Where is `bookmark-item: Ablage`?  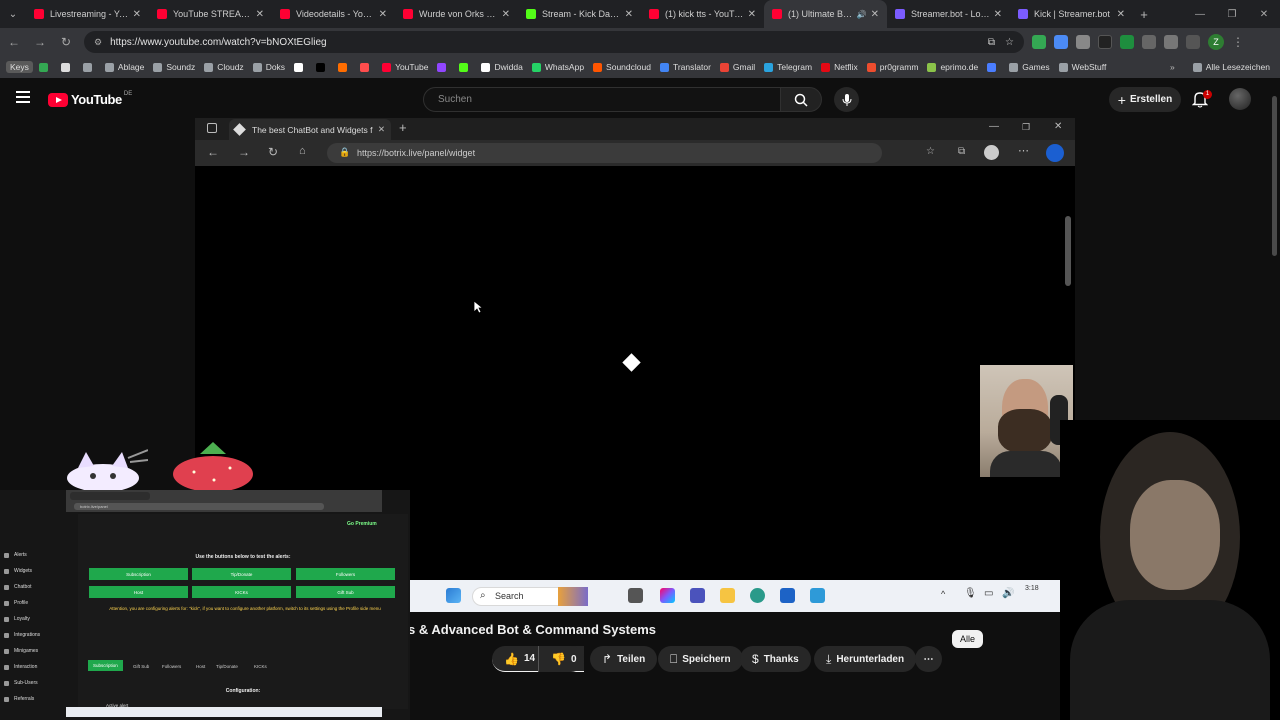
bookmark-item: Ablage is located at coordinates (124, 67).